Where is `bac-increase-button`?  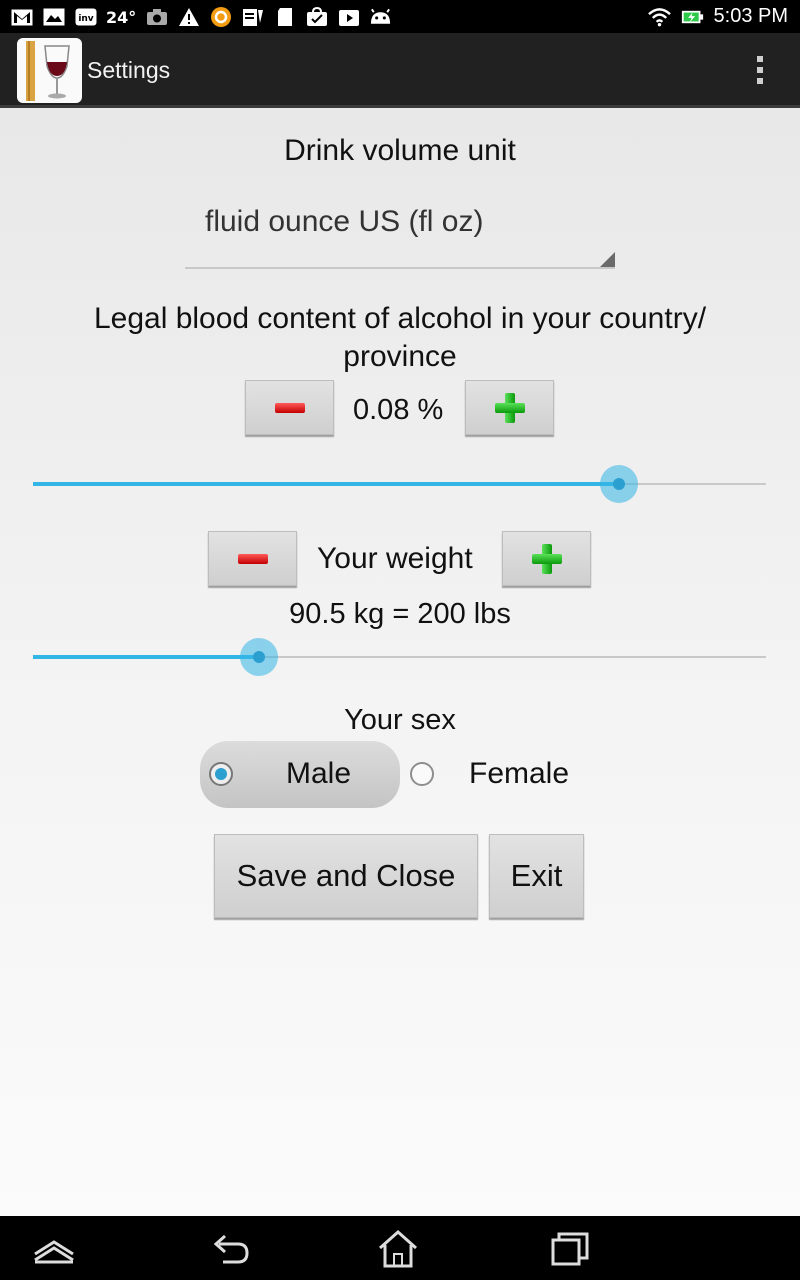
bac-increase-button is located at coordinates (509, 407).